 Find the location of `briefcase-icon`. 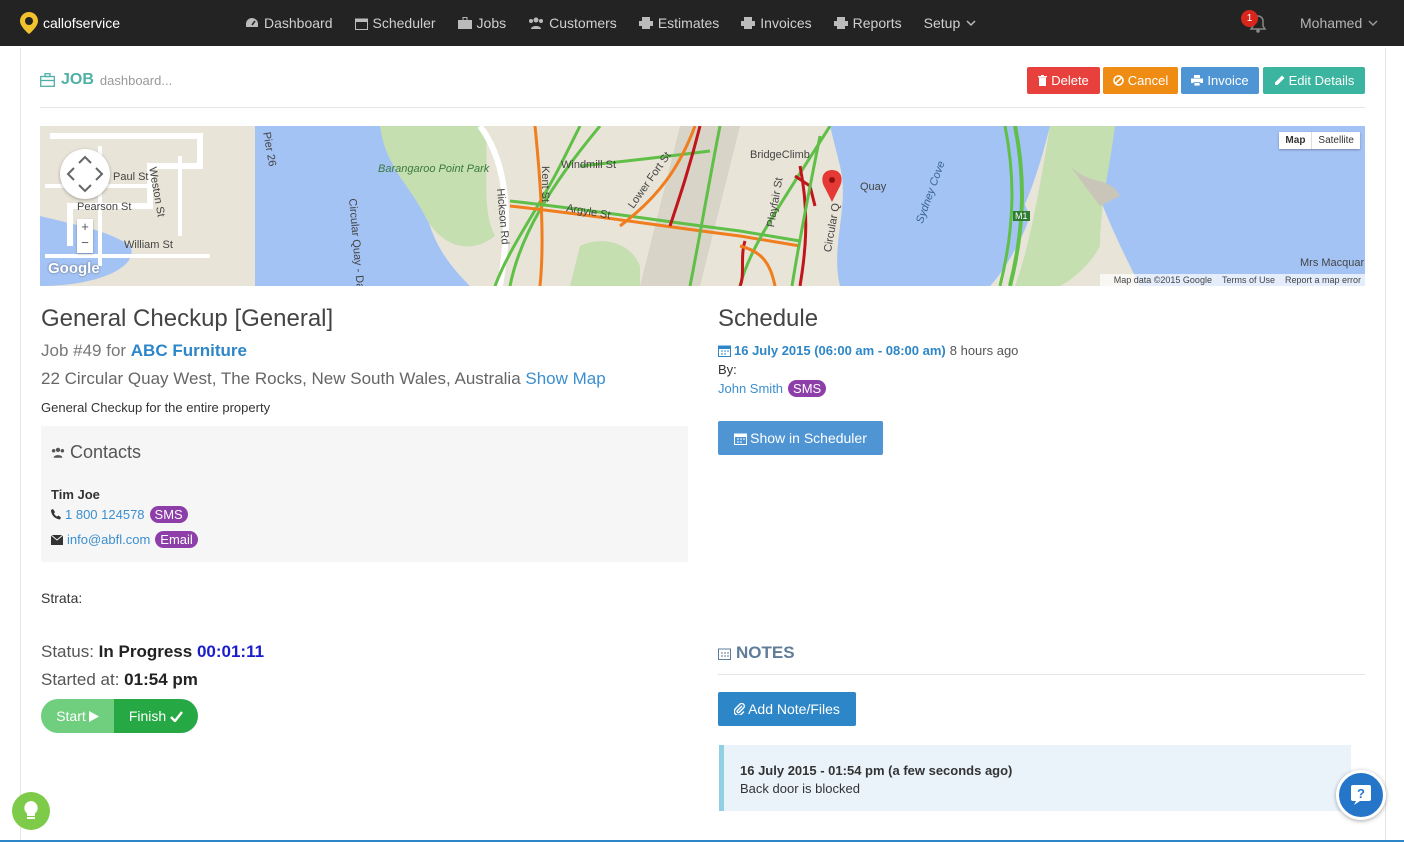

briefcase-icon is located at coordinates (47, 80).